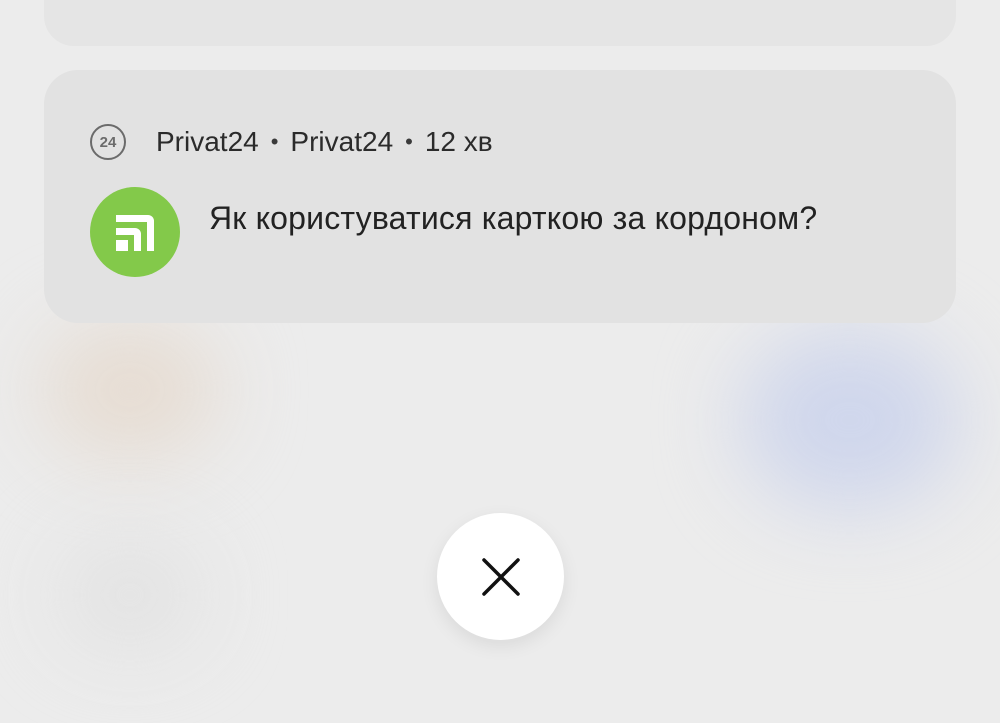 This screenshot has width=1000, height=723. I want to click on channel-name: Privat24, so click(342, 141).